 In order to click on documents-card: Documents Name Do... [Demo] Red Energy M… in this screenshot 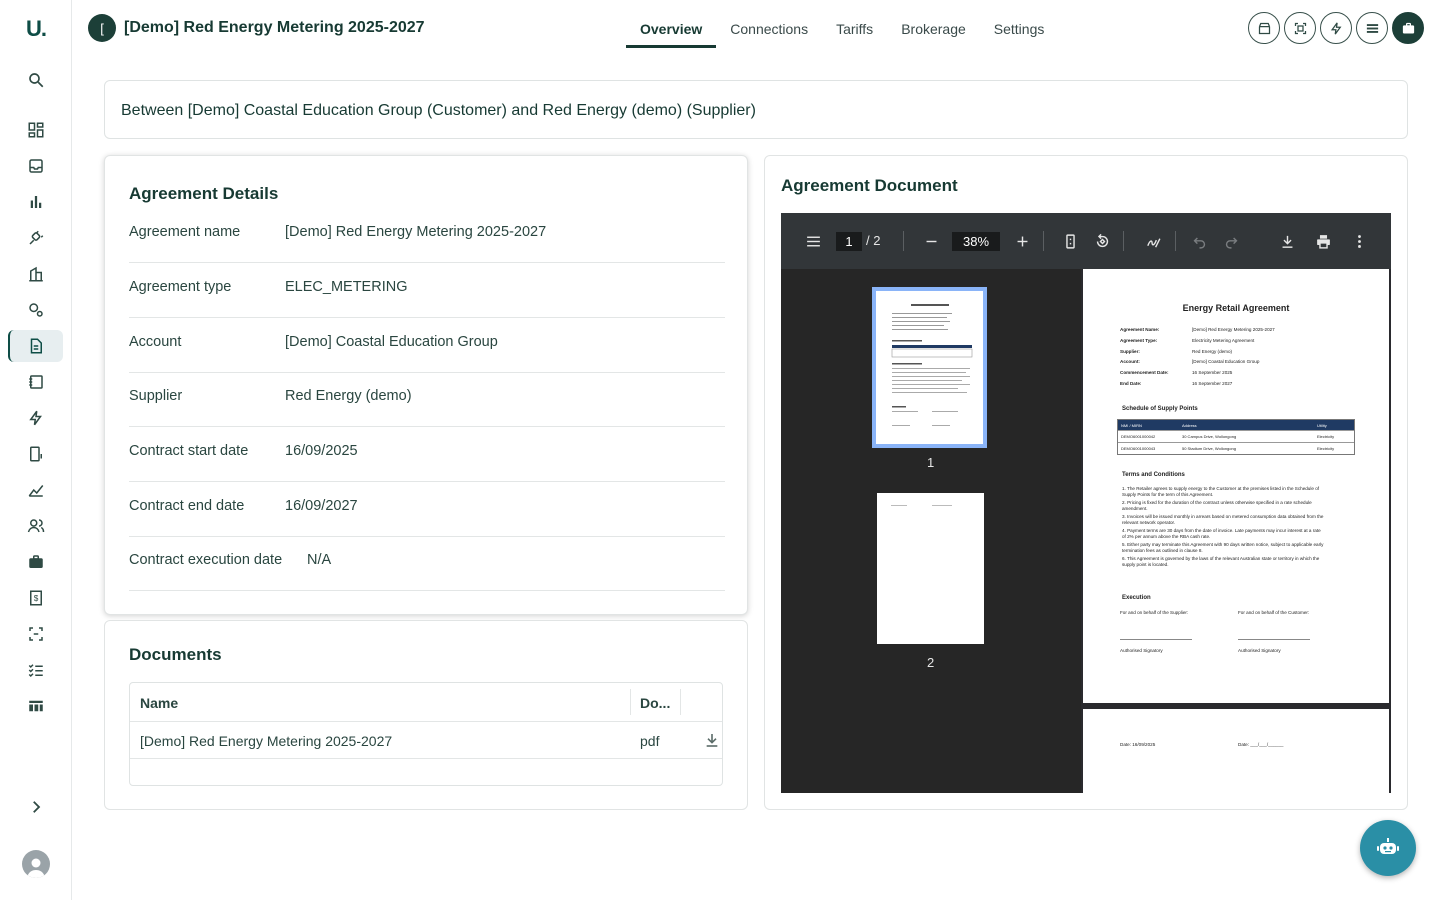, I will do `click(426, 715)`.